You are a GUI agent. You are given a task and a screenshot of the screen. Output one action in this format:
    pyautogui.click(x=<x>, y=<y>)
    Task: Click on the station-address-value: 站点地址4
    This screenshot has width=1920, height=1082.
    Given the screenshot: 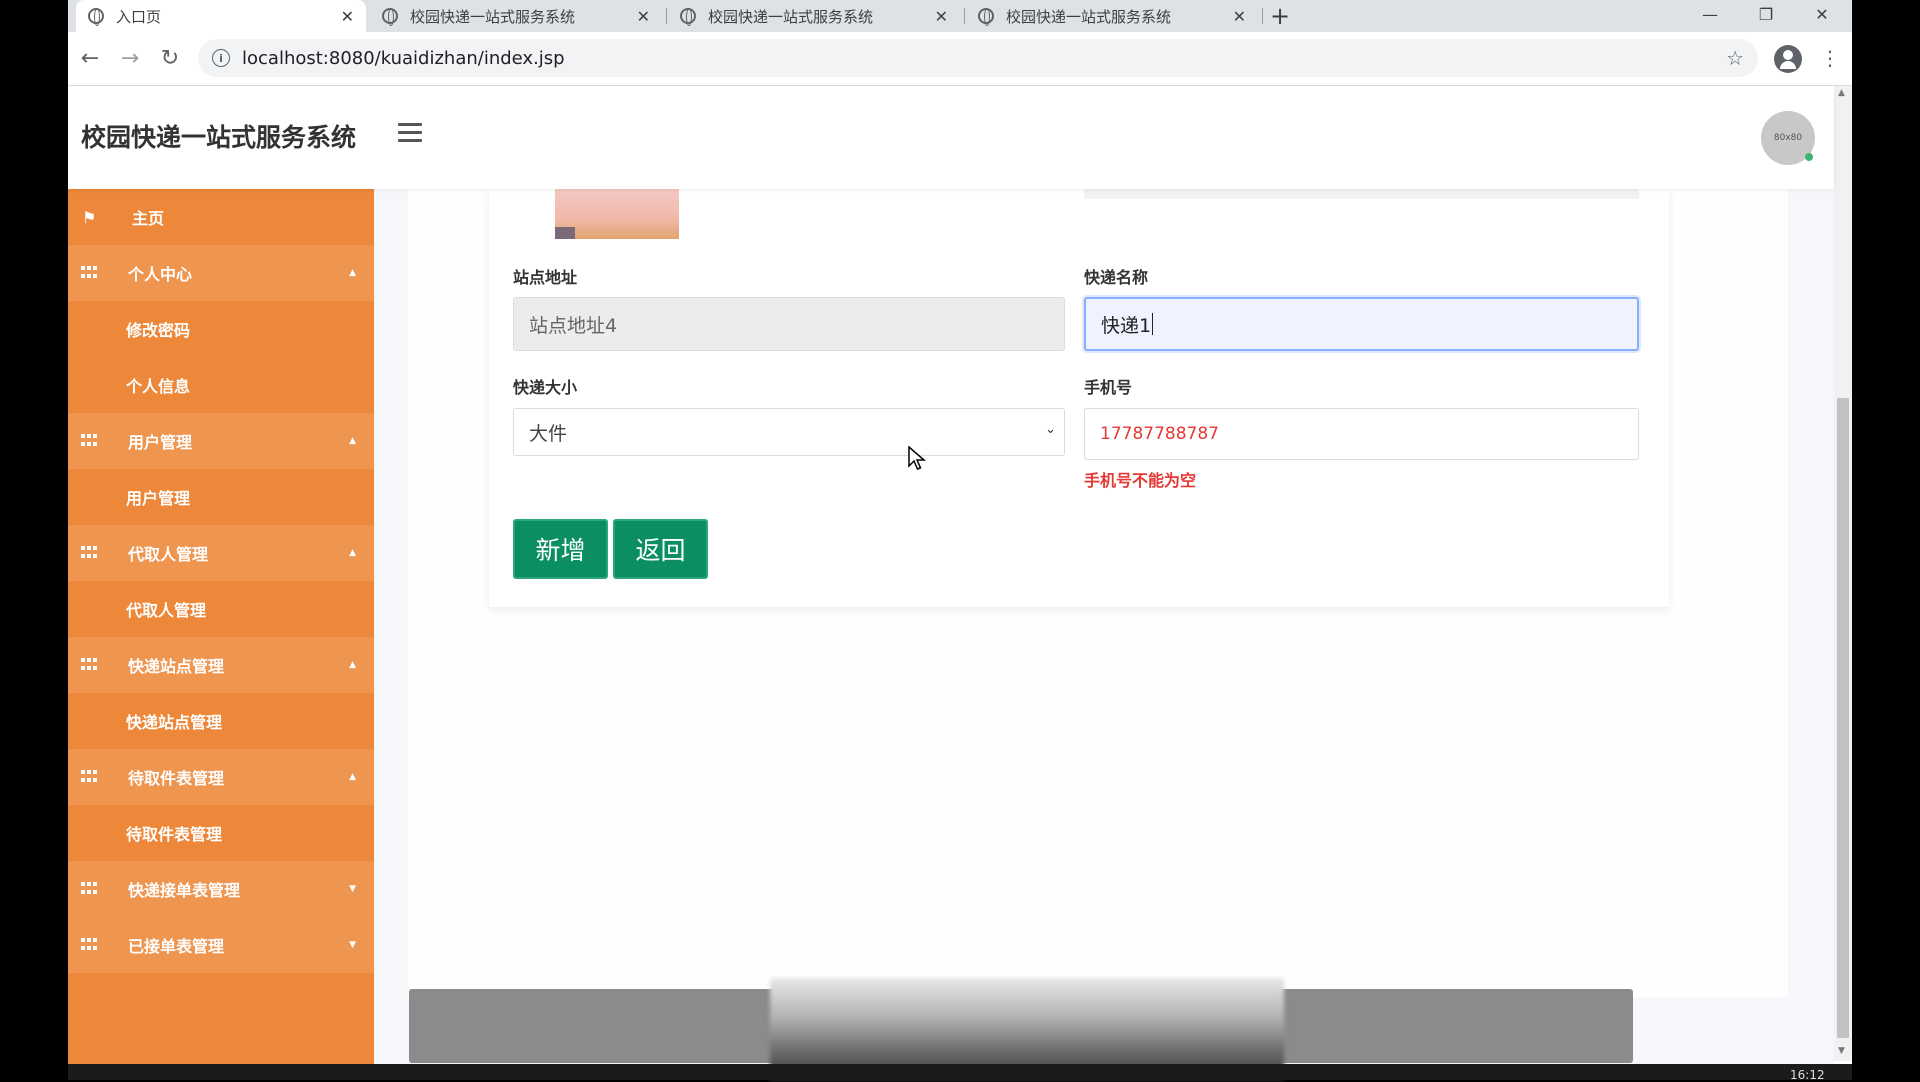 What is the action you would take?
    pyautogui.click(x=573, y=325)
    